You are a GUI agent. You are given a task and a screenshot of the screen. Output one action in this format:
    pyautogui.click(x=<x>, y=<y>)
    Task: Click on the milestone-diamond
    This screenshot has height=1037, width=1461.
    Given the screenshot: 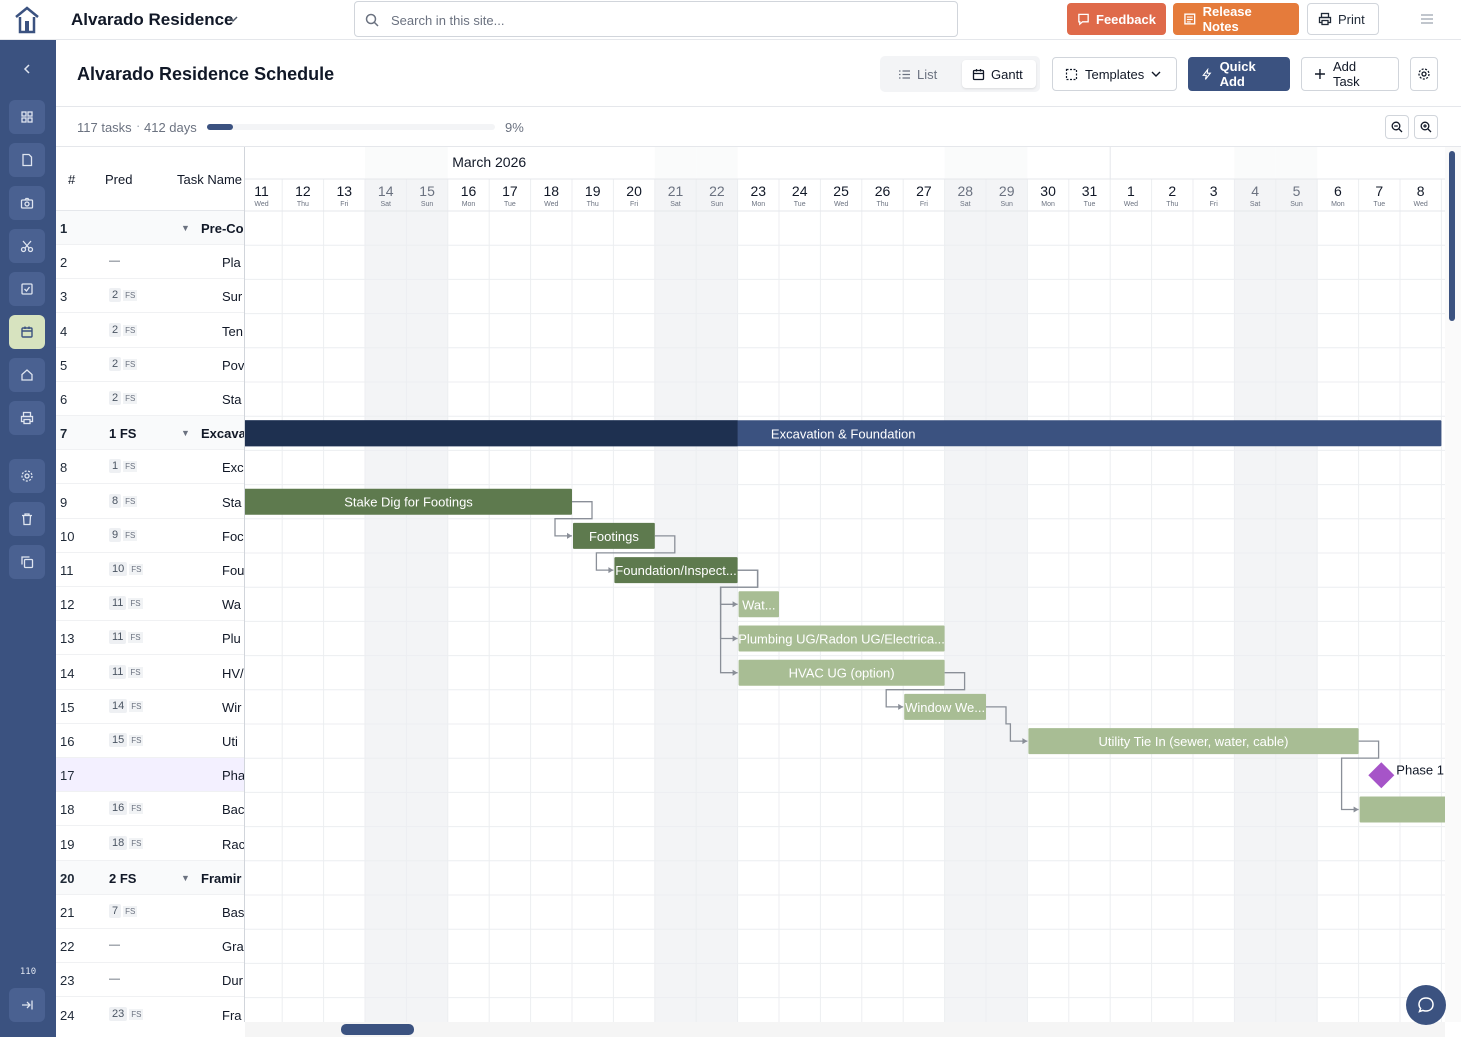 What is the action you would take?
    pyautogui.click(x=1381, y=775)
    